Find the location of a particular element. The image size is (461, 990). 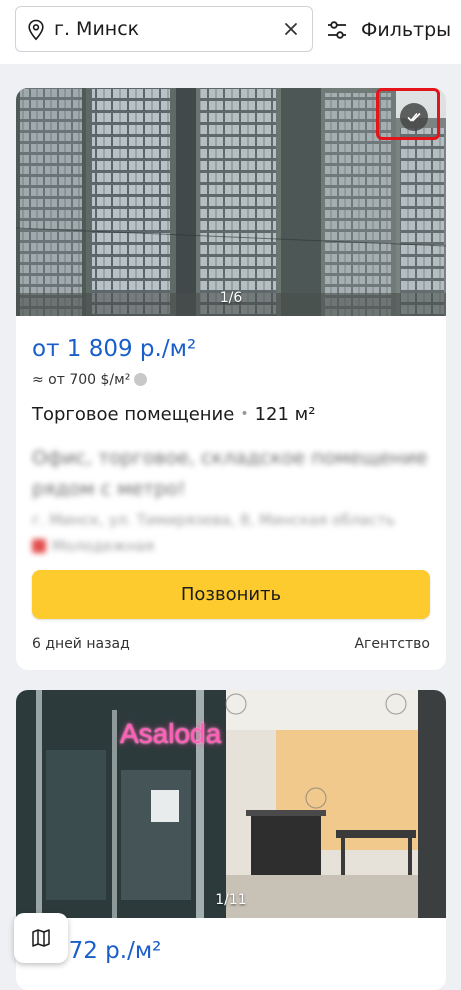

listing-title-line-1: Офис, торговое, складское помещение is located at coordinates (230, 458).